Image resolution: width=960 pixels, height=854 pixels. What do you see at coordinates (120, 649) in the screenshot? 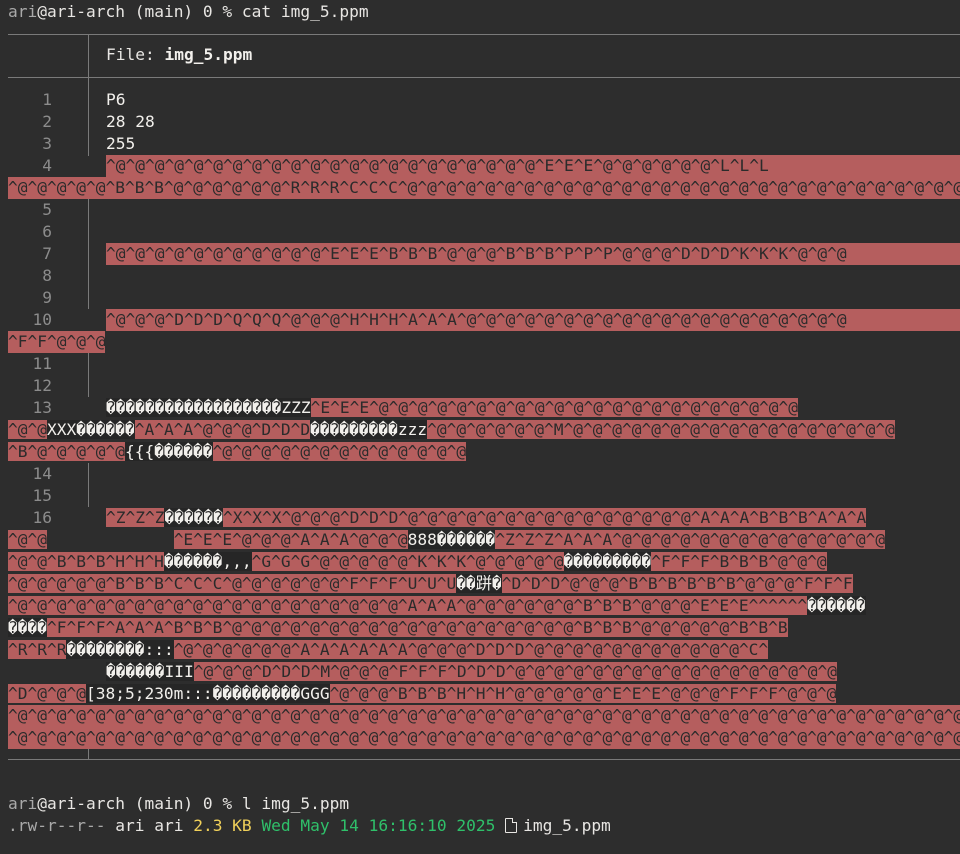
I see `binary-run: ��������:::` at bounding box center [120, 649].